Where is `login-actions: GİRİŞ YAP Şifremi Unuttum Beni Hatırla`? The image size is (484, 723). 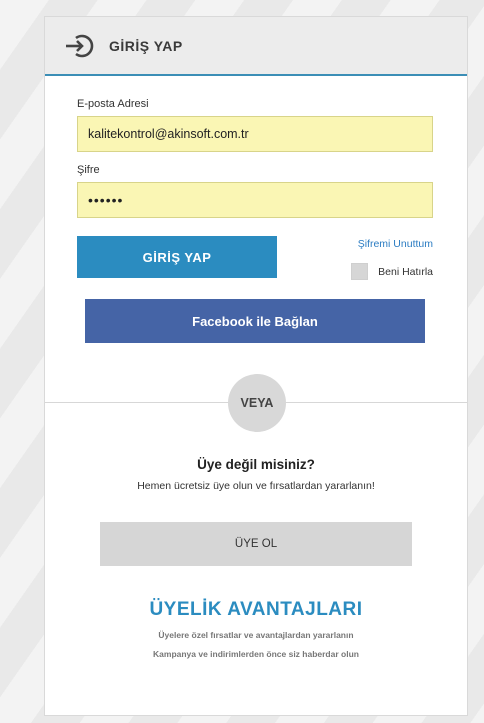 login-actions: GİRİŞ YAP Şifremi Unuttum Beni Hatırla is located at coordinates (255, 258).